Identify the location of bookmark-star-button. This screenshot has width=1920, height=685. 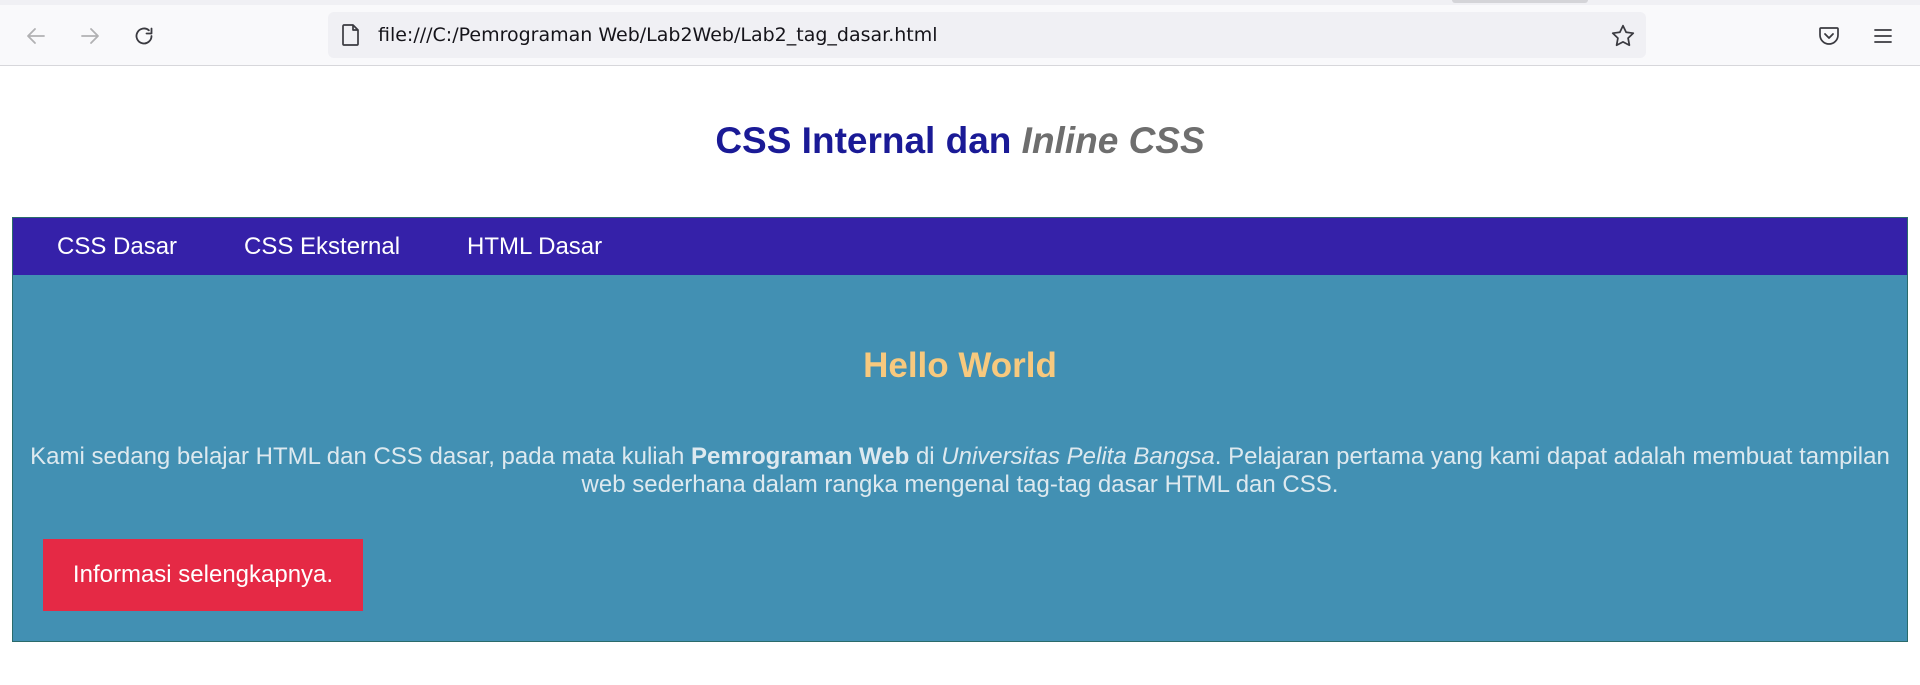
(1623, 38).